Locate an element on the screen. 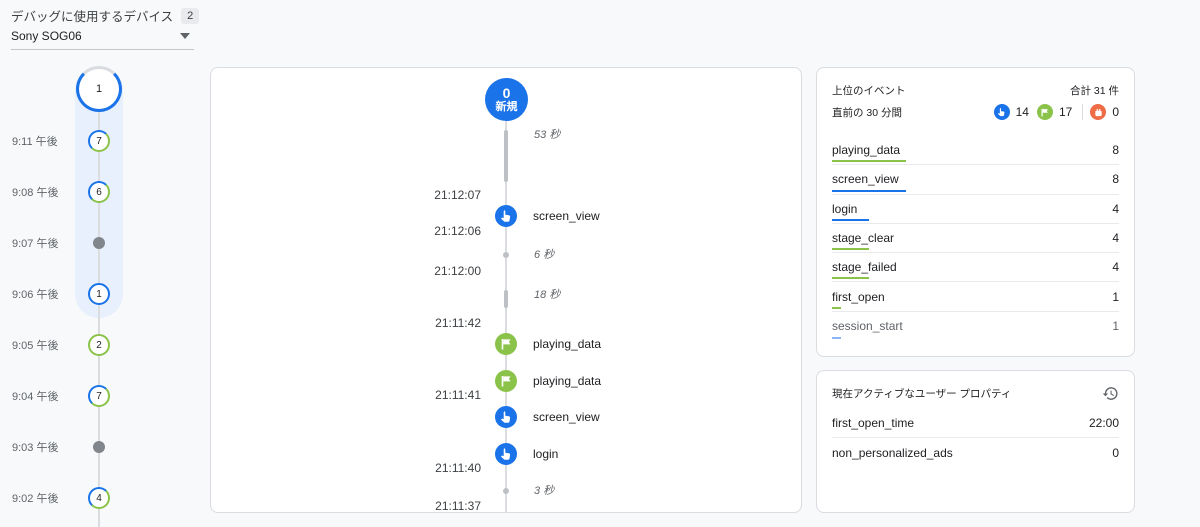 Image resolution: width=1200 pixels, height=527 pixels. gap-duration: 53 秒 is located at coordinates (547, 135).